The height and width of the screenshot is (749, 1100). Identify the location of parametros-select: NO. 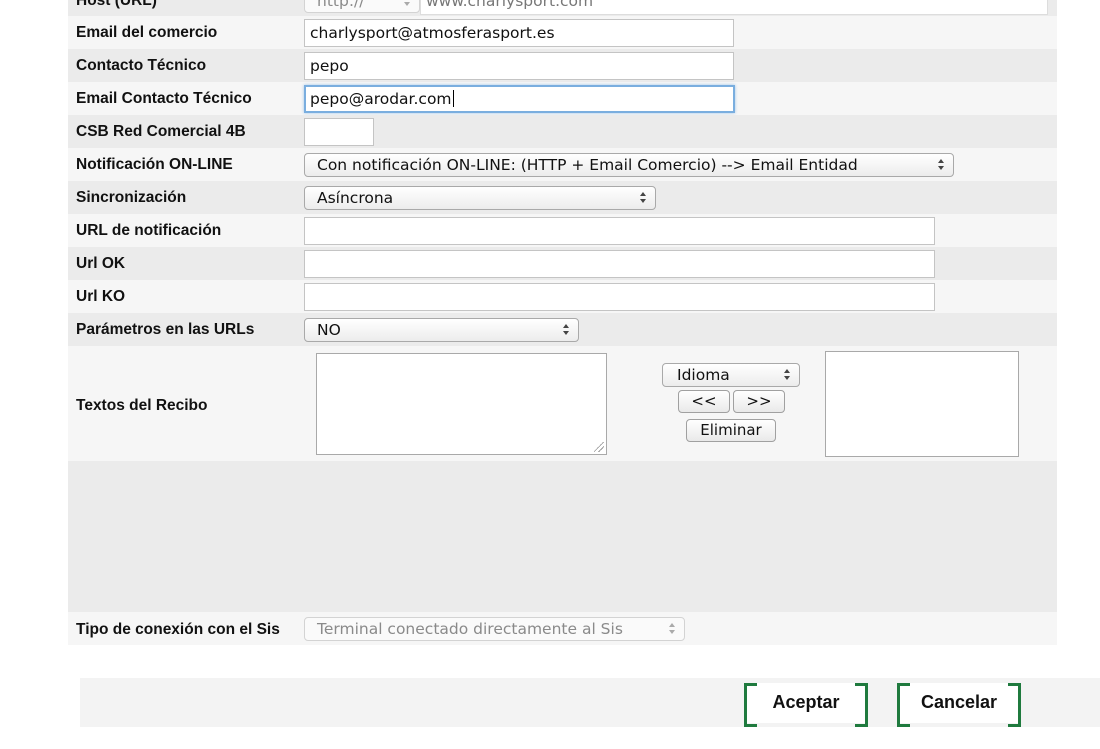
(441, 330).